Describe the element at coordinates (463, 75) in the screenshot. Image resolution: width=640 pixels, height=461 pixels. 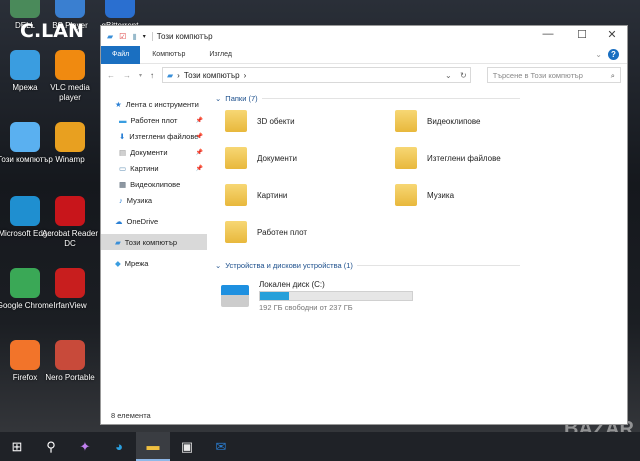
I see `refresh-icon: ↻` at that location.